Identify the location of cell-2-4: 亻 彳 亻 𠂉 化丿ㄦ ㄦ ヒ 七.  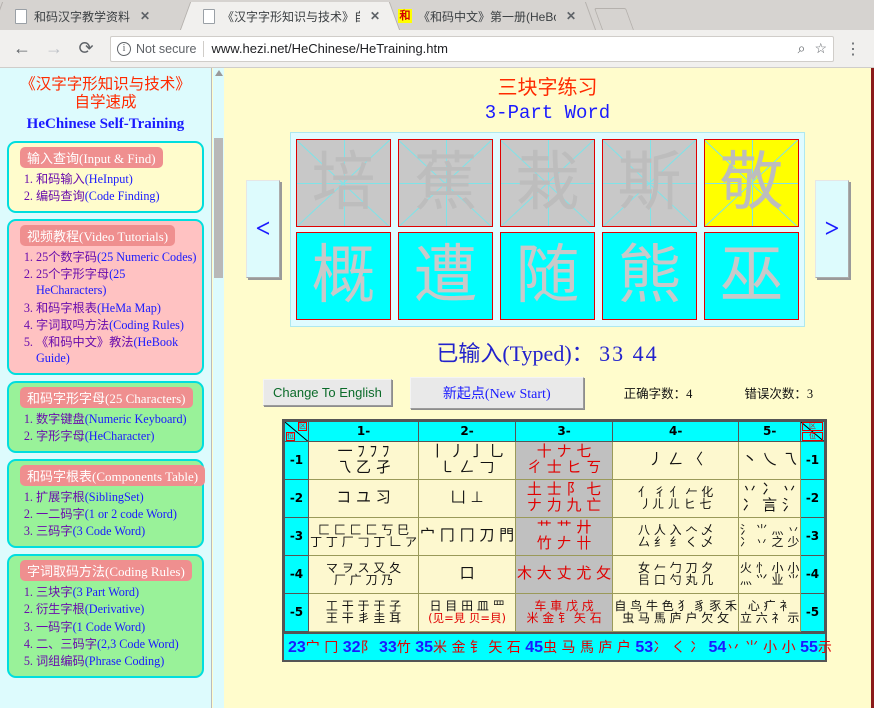
(676, 498).